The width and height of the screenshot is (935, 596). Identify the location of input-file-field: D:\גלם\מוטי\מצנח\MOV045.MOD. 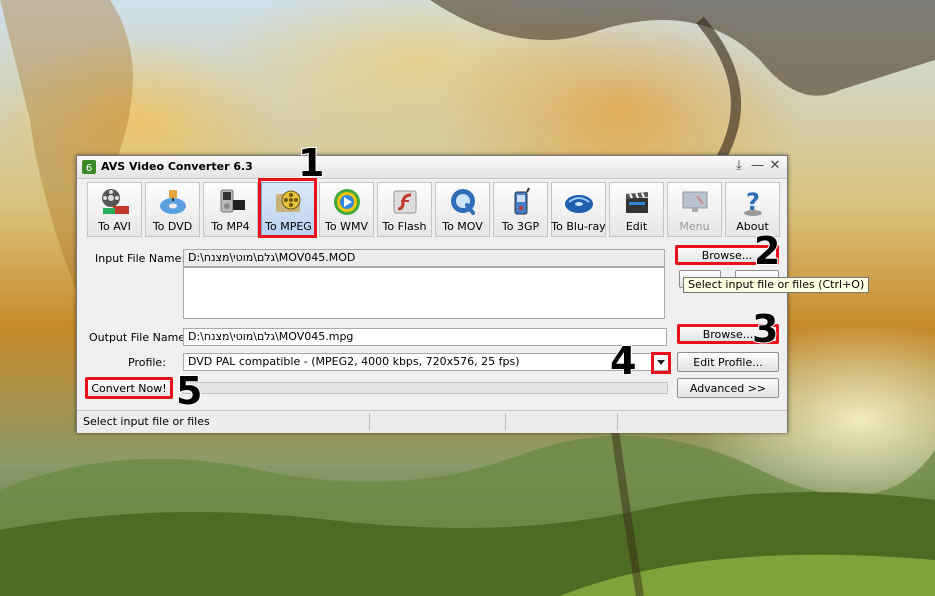
(424, 258).